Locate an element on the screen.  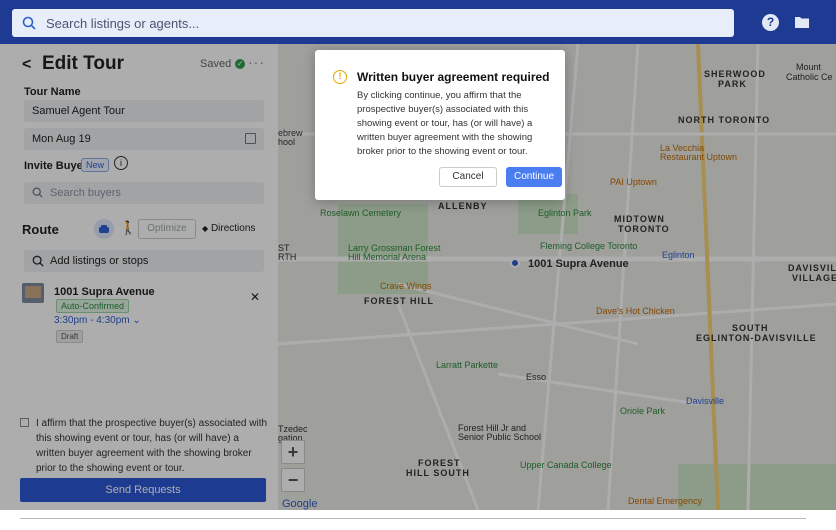
top-bar: Search listings or agents... ? is located at coordinates (418, 22).